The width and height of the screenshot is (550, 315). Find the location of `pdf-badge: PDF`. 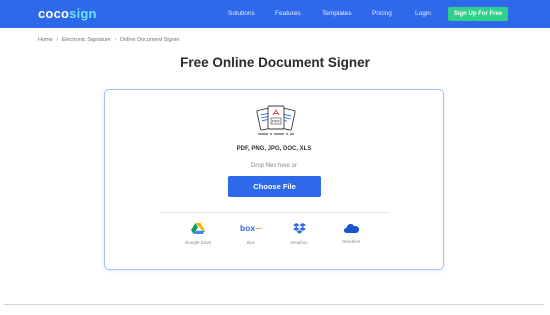

pdf-badge: PDF is located at coordinates (276, 121).